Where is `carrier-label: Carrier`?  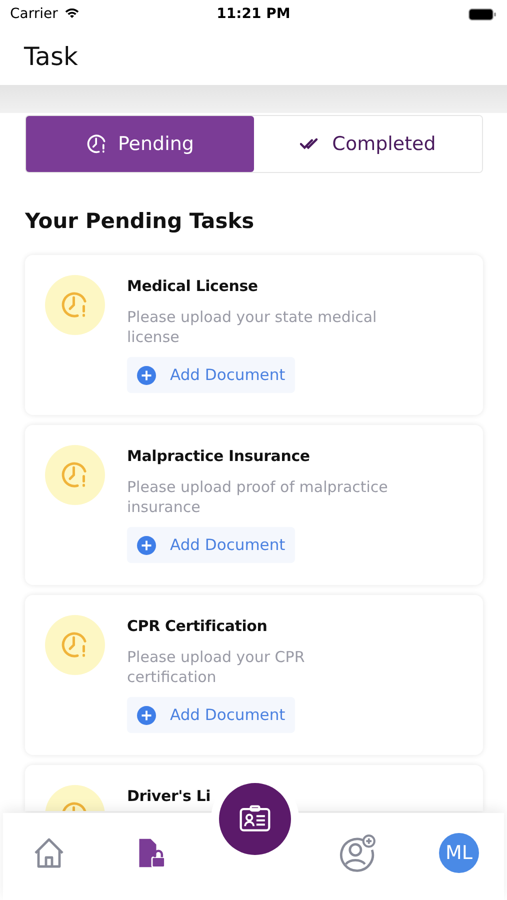
carrier-label: Carrier is located at coordinates (34, 14).